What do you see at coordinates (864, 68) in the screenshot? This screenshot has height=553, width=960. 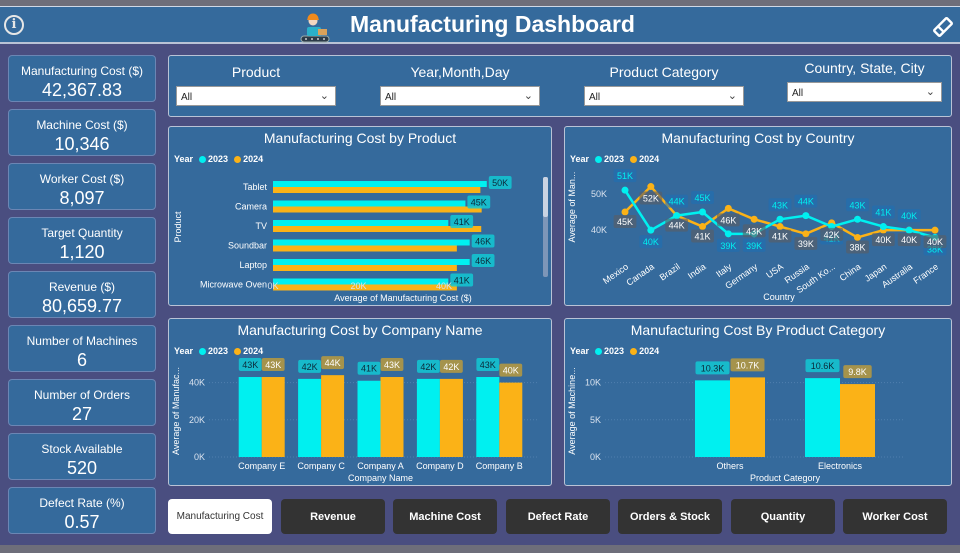 I see `slicer-title: Country, State, City` at bounding box center [864, 68].